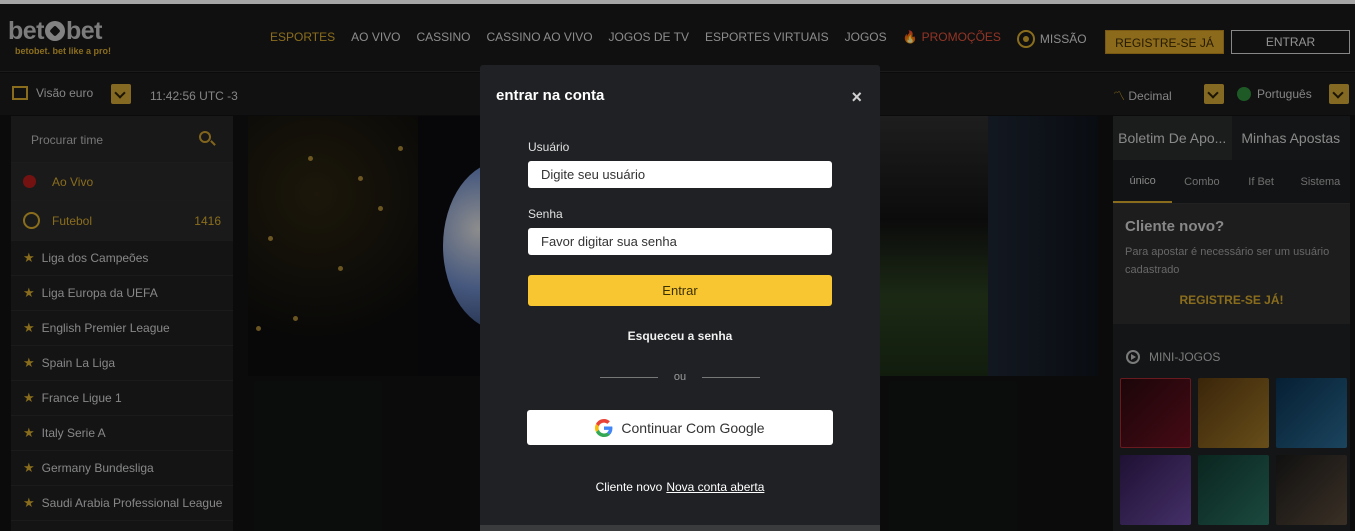  Describe the element at coordinates (731, 377) in the screenshot. I see `divider-right` at that location.